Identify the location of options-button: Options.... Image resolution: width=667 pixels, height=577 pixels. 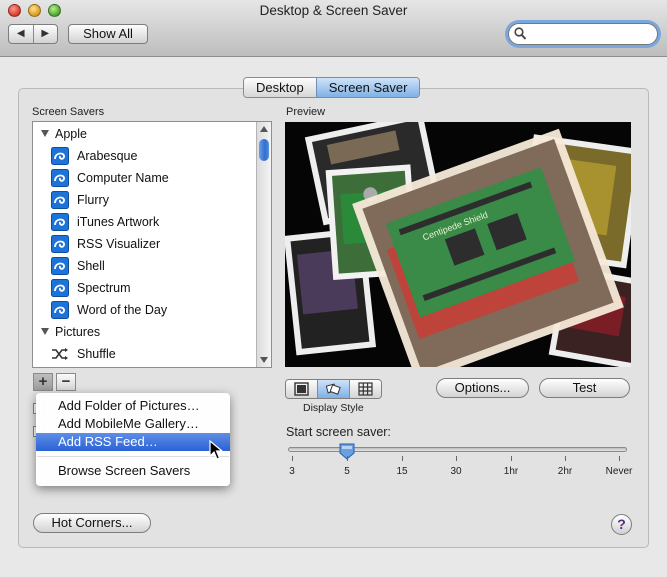
(482, 388).